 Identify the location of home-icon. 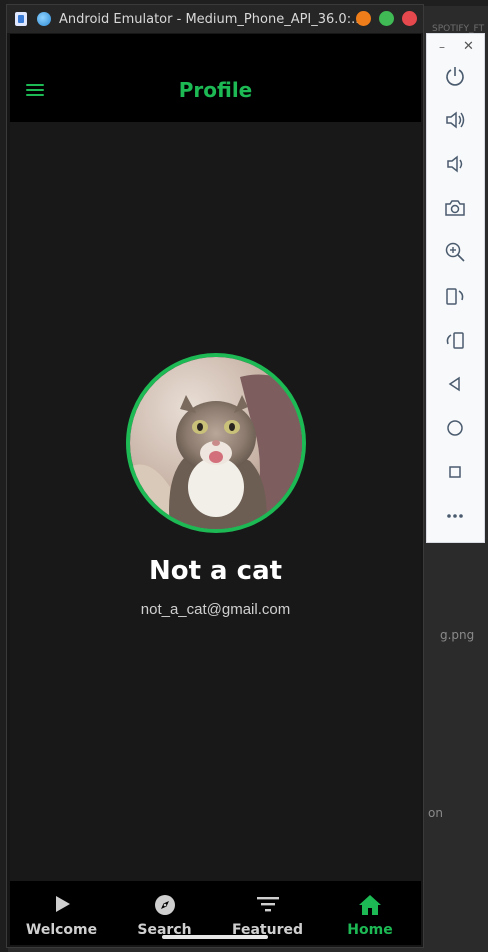
(370, 905).